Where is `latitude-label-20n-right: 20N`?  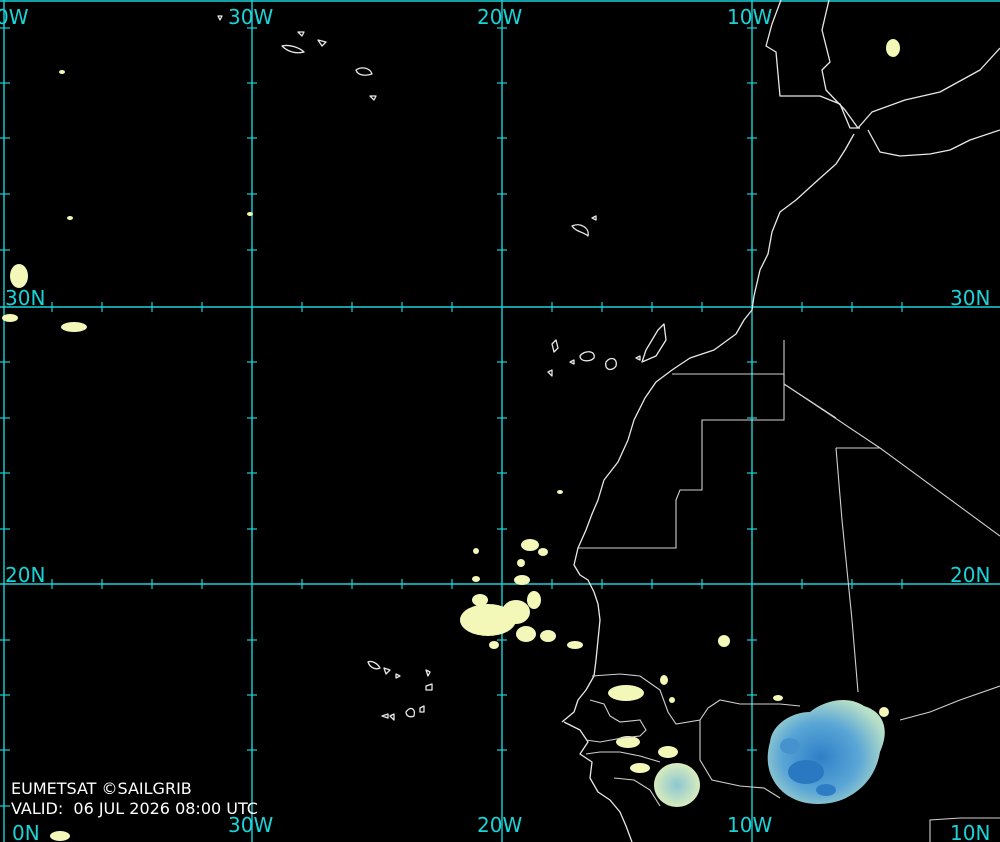 latitude-label-20n-right: 20N is located at coordinates (970, 575).